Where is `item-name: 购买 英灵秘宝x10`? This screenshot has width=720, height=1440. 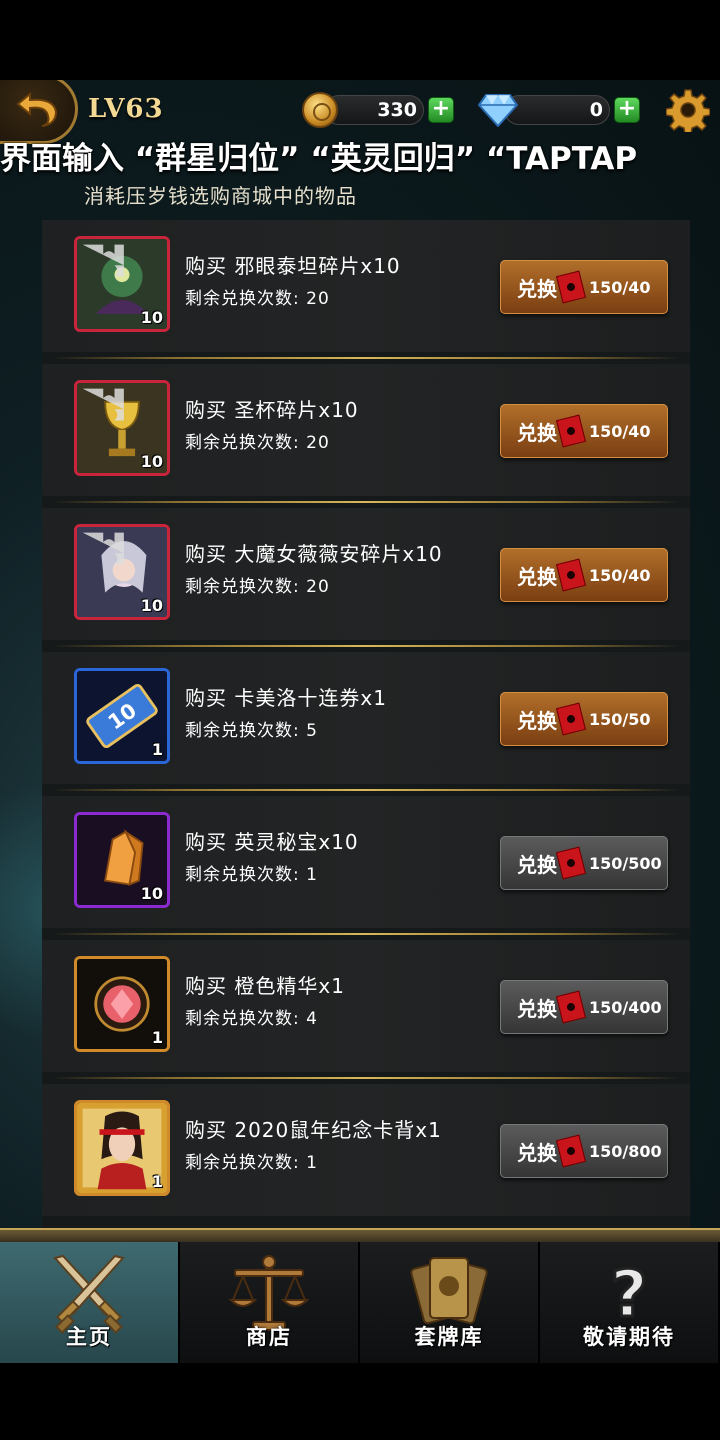
item-name: 购买 英灵秘宝x10 is located at coordinates (272, 842).